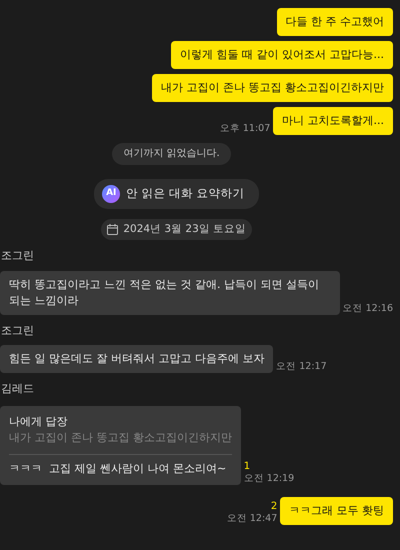 The height and width of the screenshot is (550, 400). Describe the element at coordinates (247, 466) in the screenshot. I see `unread-count: 1` at that location.